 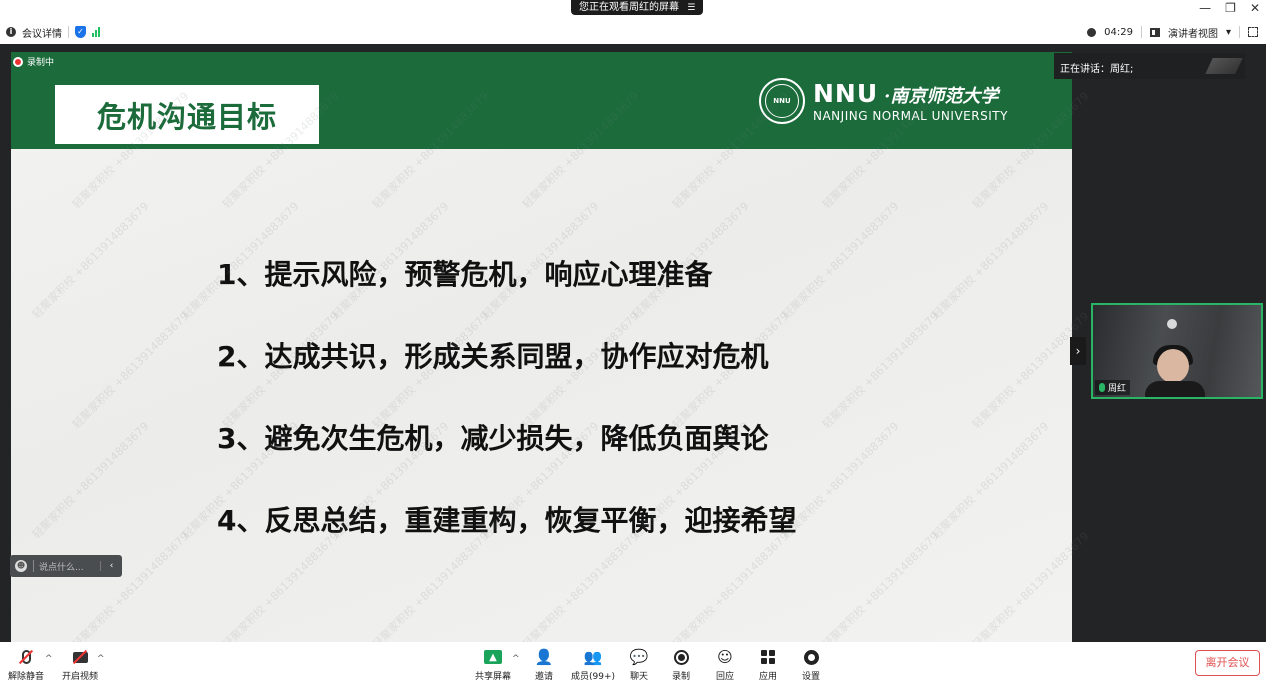 I want to click on meeting-info-bar: i 会议详情 ✓ 04:29 演讲者视图 ▾, so click(x=633, y=32).